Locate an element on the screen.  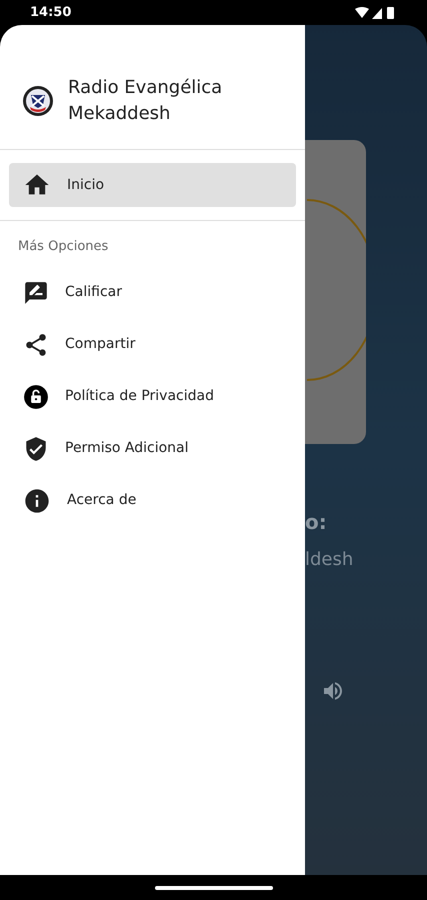
station-logo is located at coordinates (38, 101).